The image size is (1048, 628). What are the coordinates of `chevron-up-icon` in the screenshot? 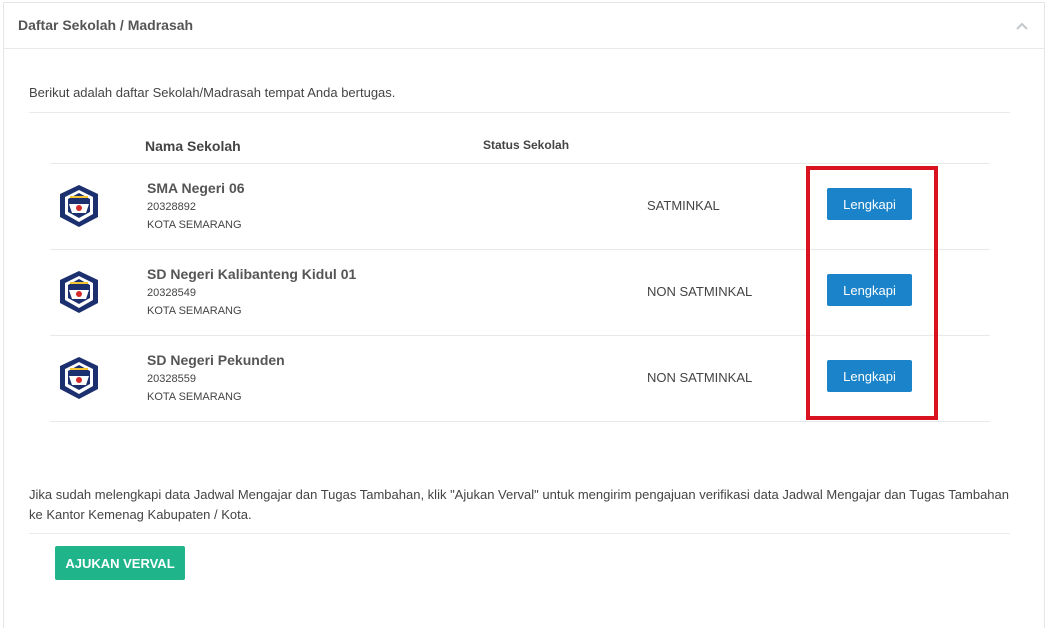 It's located at (1022, 26).